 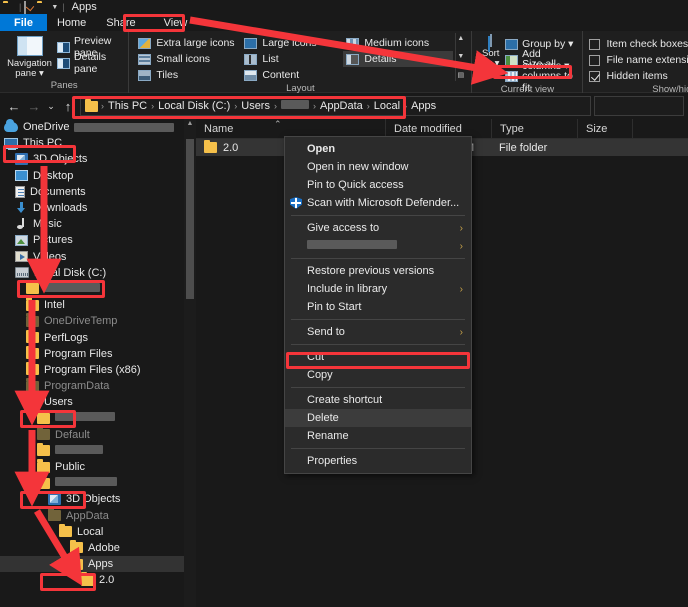 I want to click on size-all-columns-button: Size all columns to fit, so click(x=540, y=76).